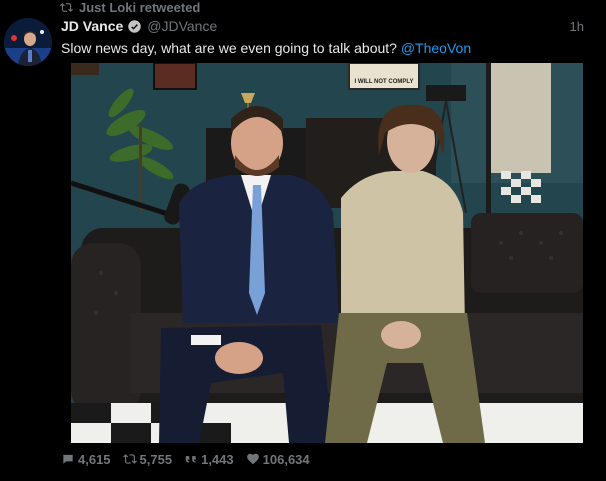 Image resolution: width=606 pixels, height=481 pixels. Describe the element at coordinates (436, 48) in the screenshot. I see `mention-link: @TheoVon` at that location.